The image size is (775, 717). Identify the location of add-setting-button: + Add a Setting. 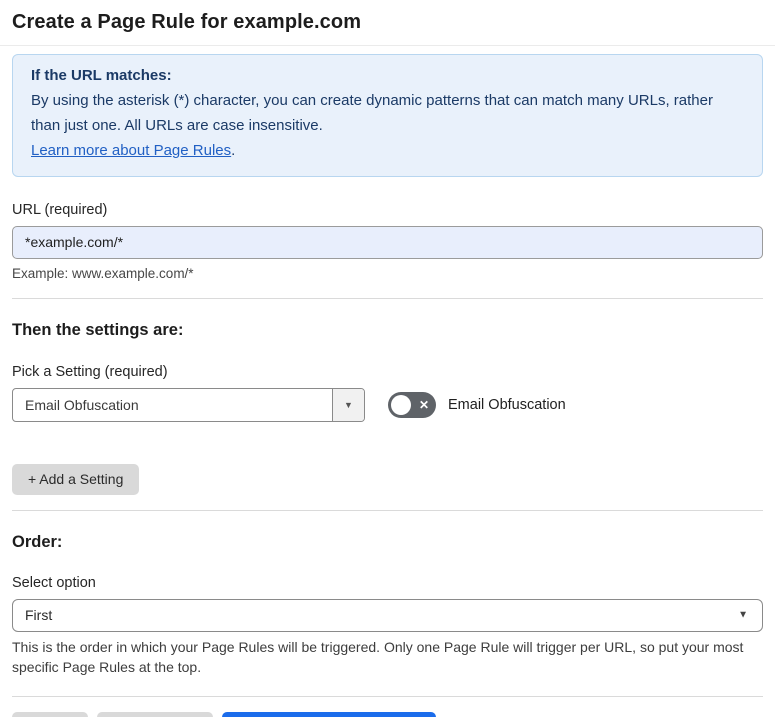
(76, 479).